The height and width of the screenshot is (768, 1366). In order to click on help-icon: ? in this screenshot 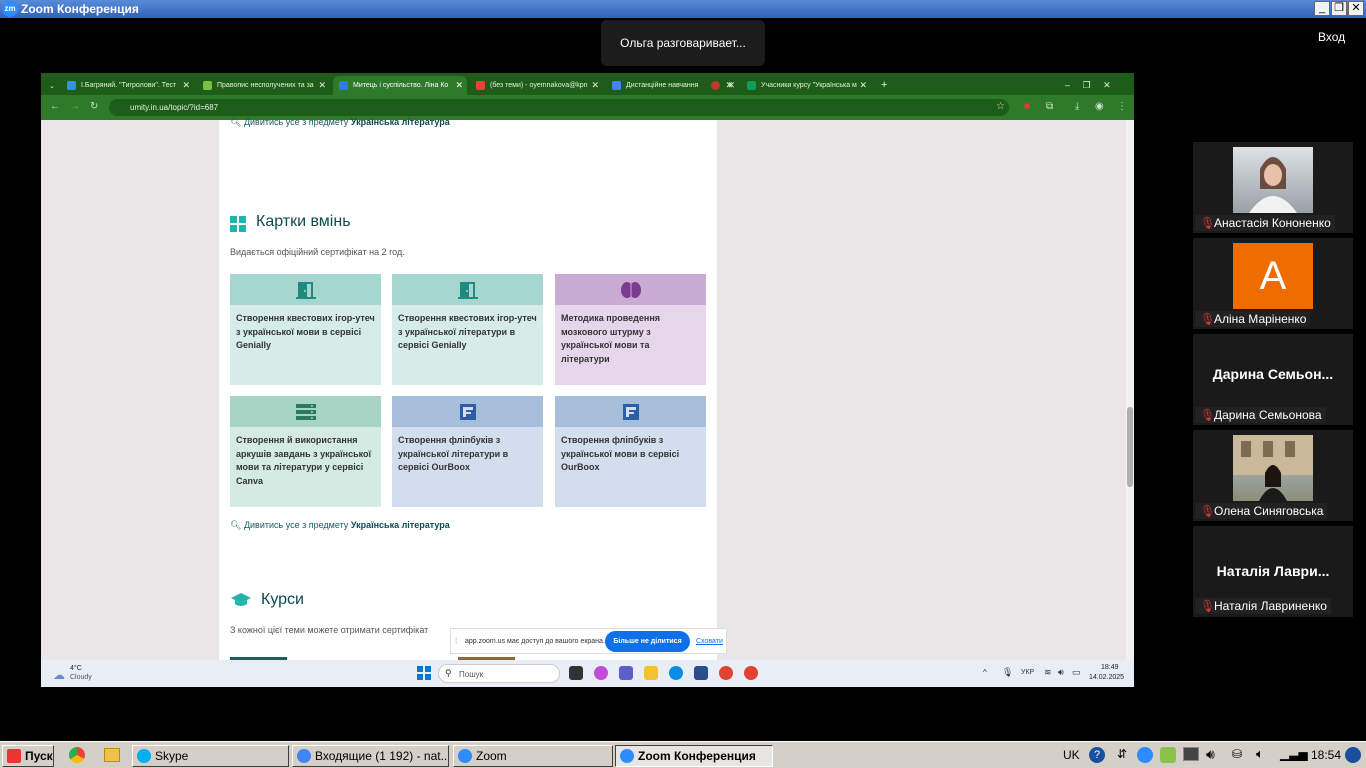, I will do `click(1097, 755)`.